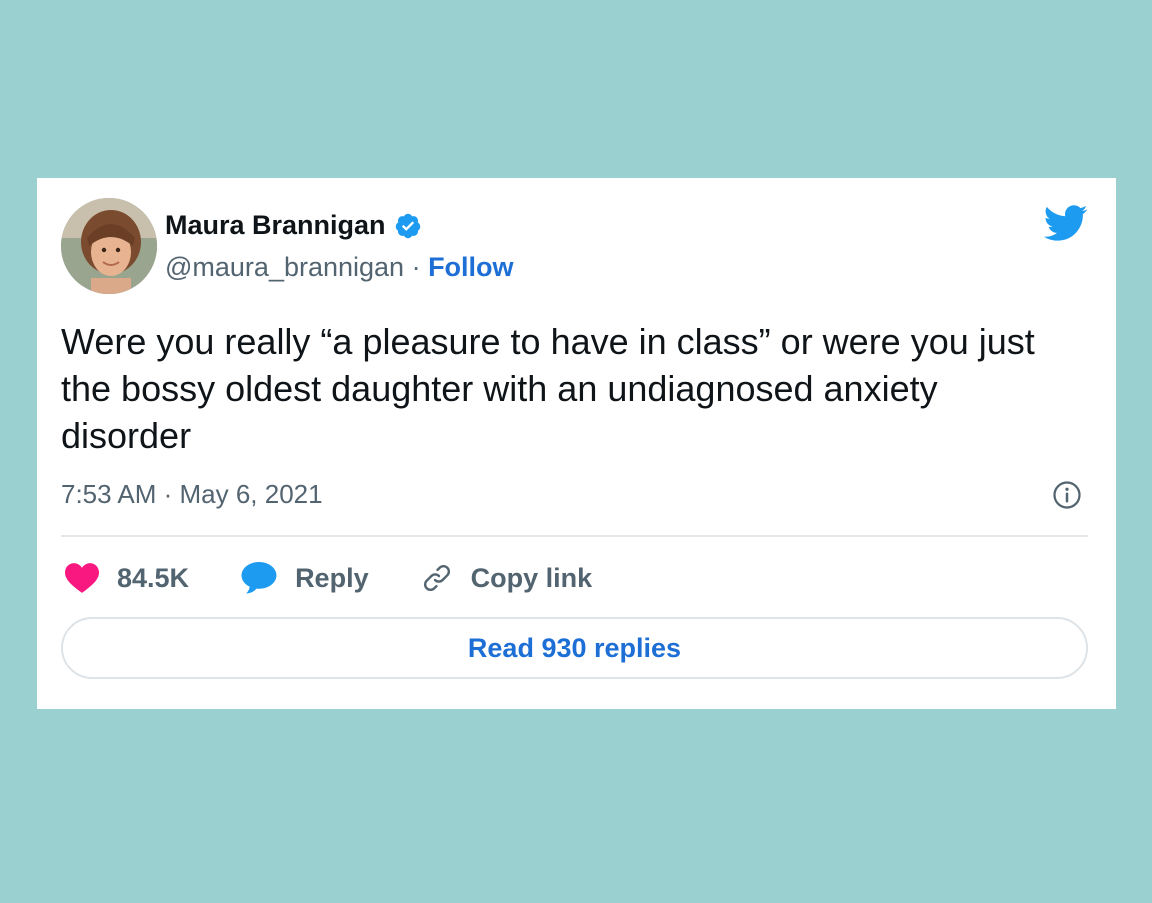 The width and height of the screenshot is (1152, 903). What do you see at coordinates (192, 494) in the screenshot?
I see `tweet-timestamp: 7:53 AM · May 6, 2021` at bounding box center [192, 494].